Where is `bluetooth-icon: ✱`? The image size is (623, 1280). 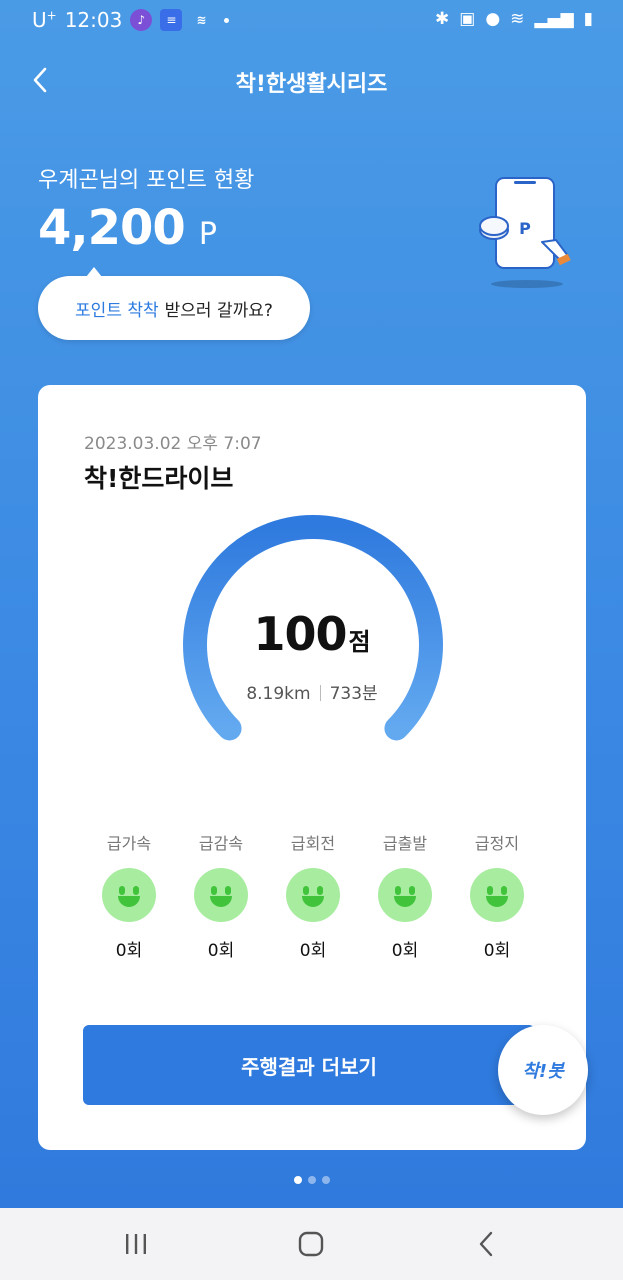 bluetooth-icon: ✱ is located at coordinates (442, 19).